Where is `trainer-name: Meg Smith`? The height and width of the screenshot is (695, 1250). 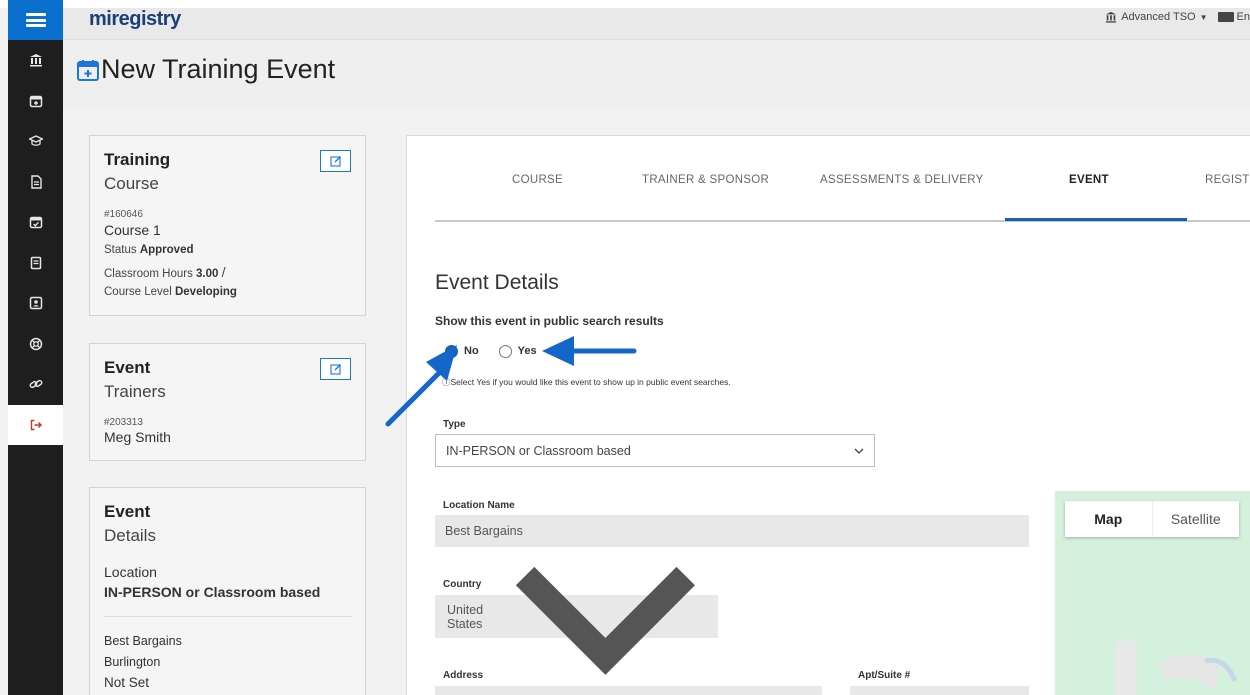 trainer-name: Meg Smith is located at coordinates (137, 437).